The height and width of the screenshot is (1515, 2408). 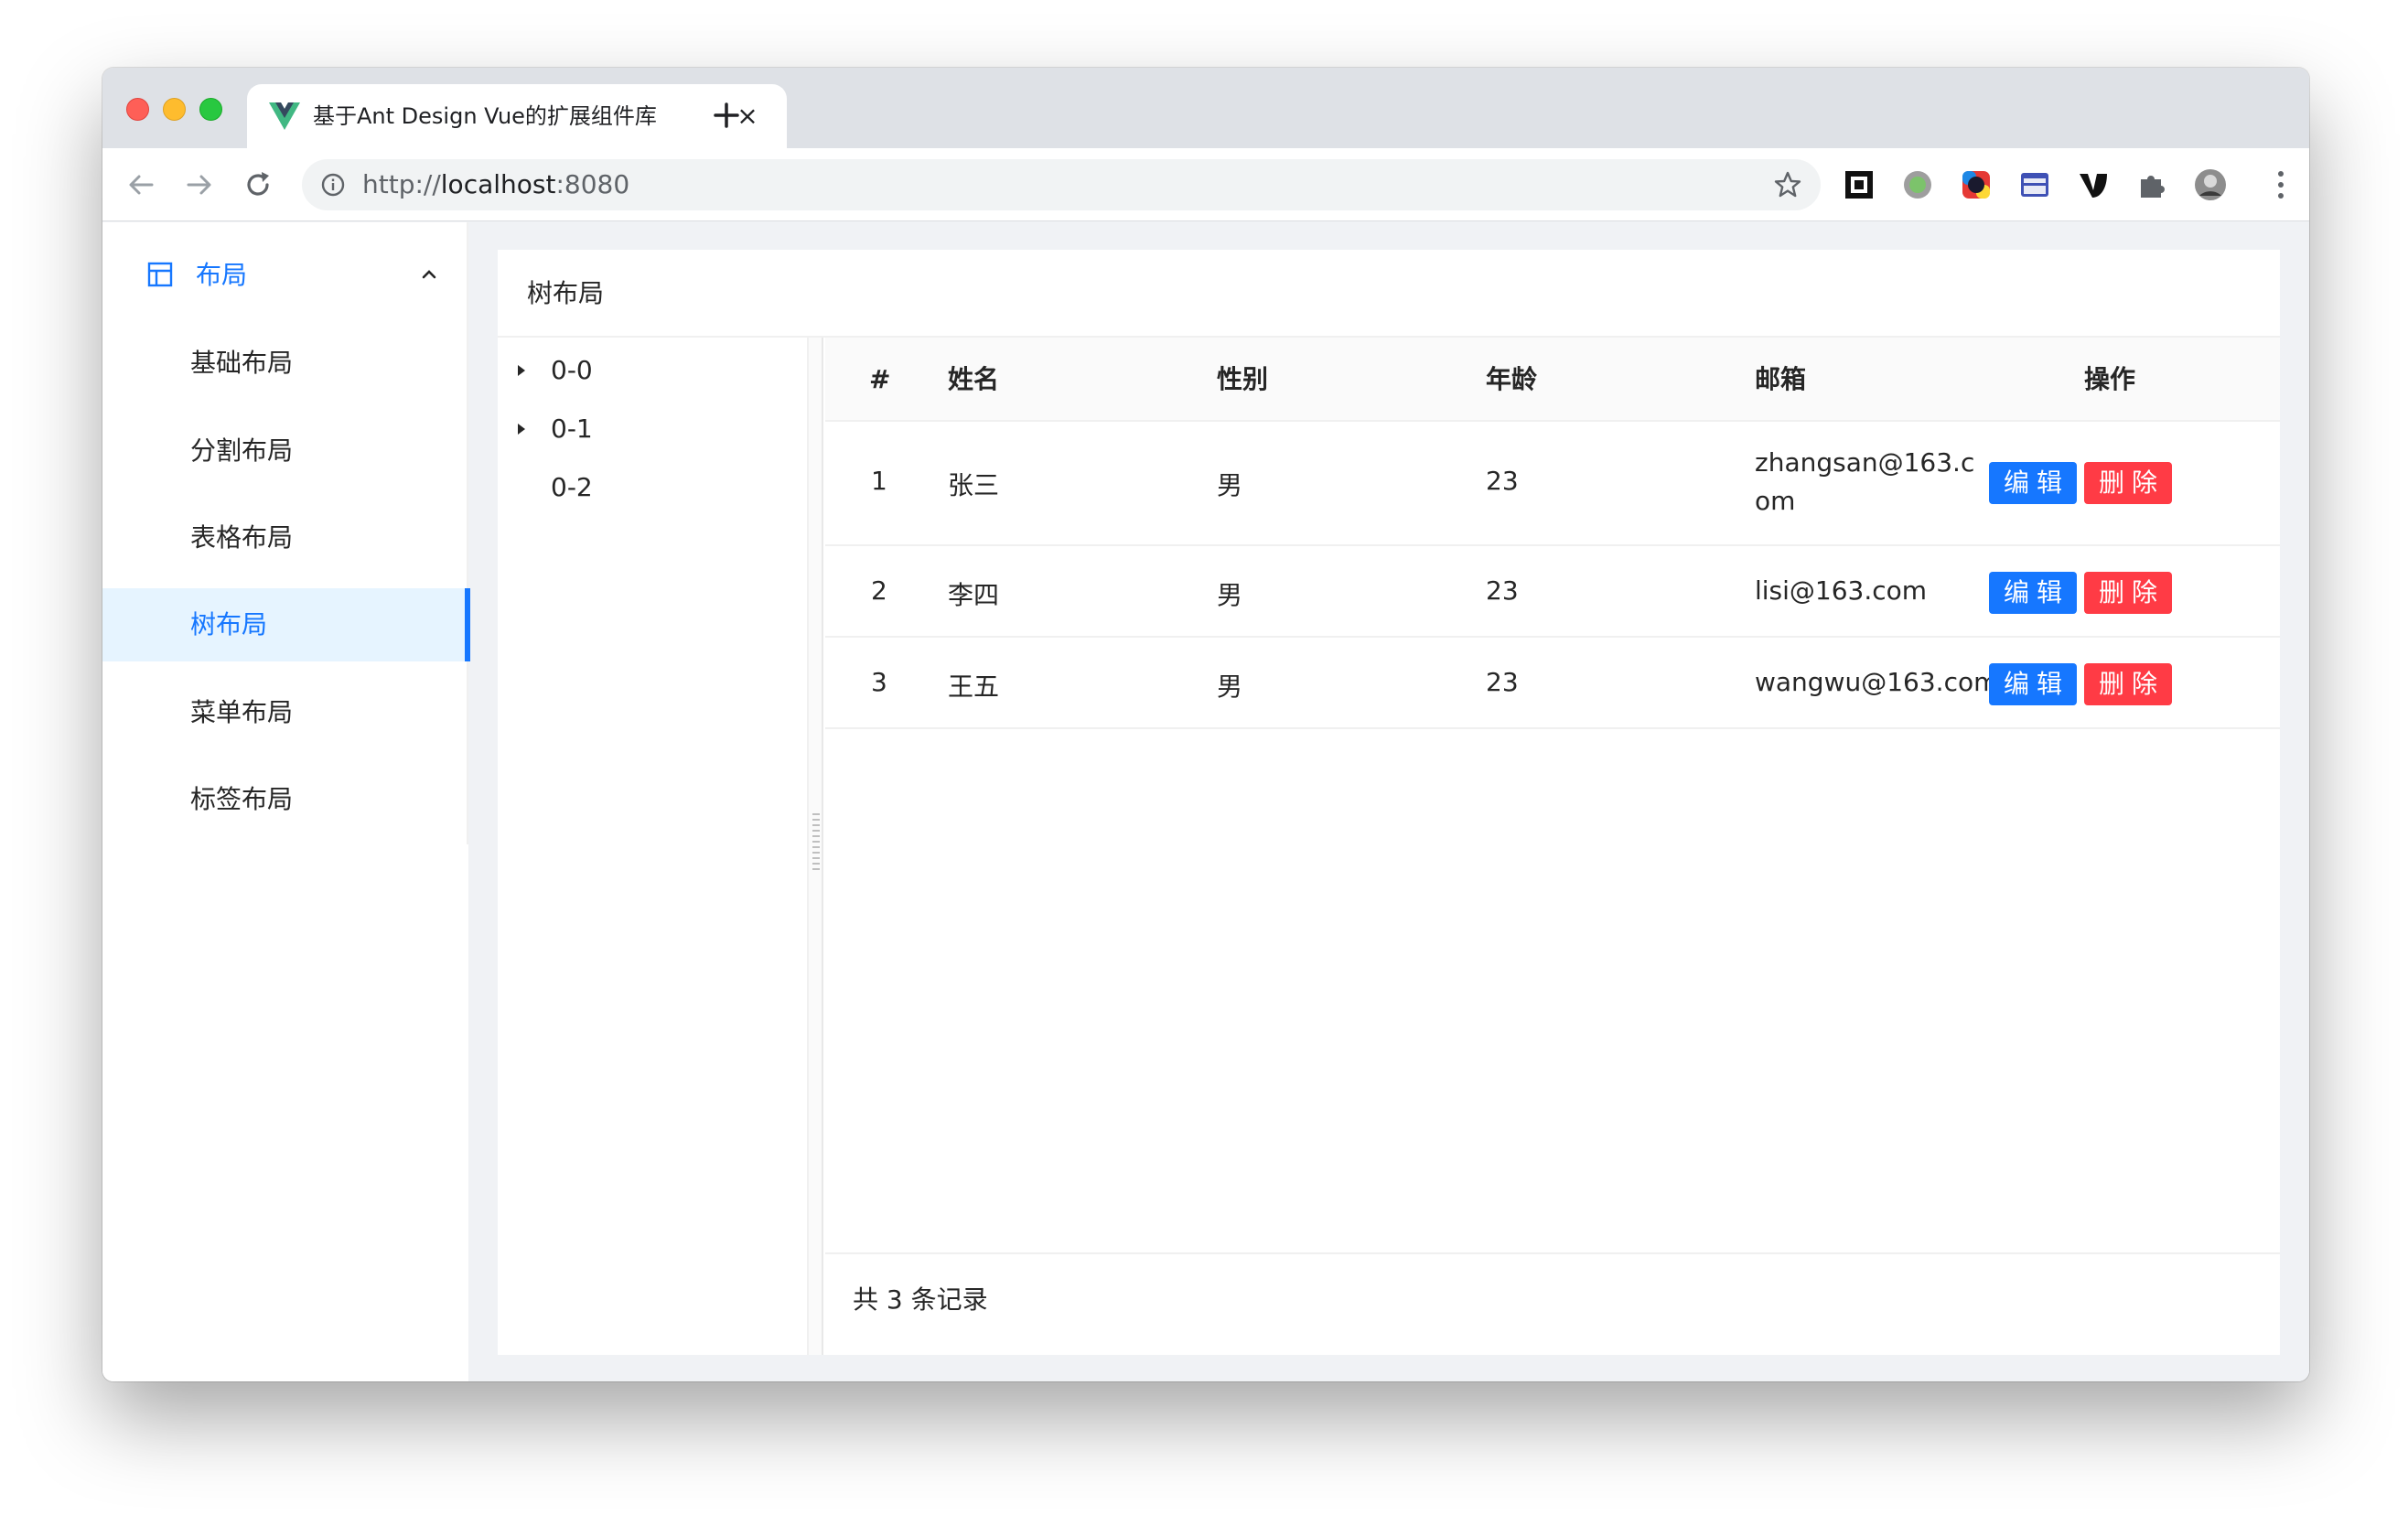 I want to click on tree-node: 0-1, so click(x=653, y=429).